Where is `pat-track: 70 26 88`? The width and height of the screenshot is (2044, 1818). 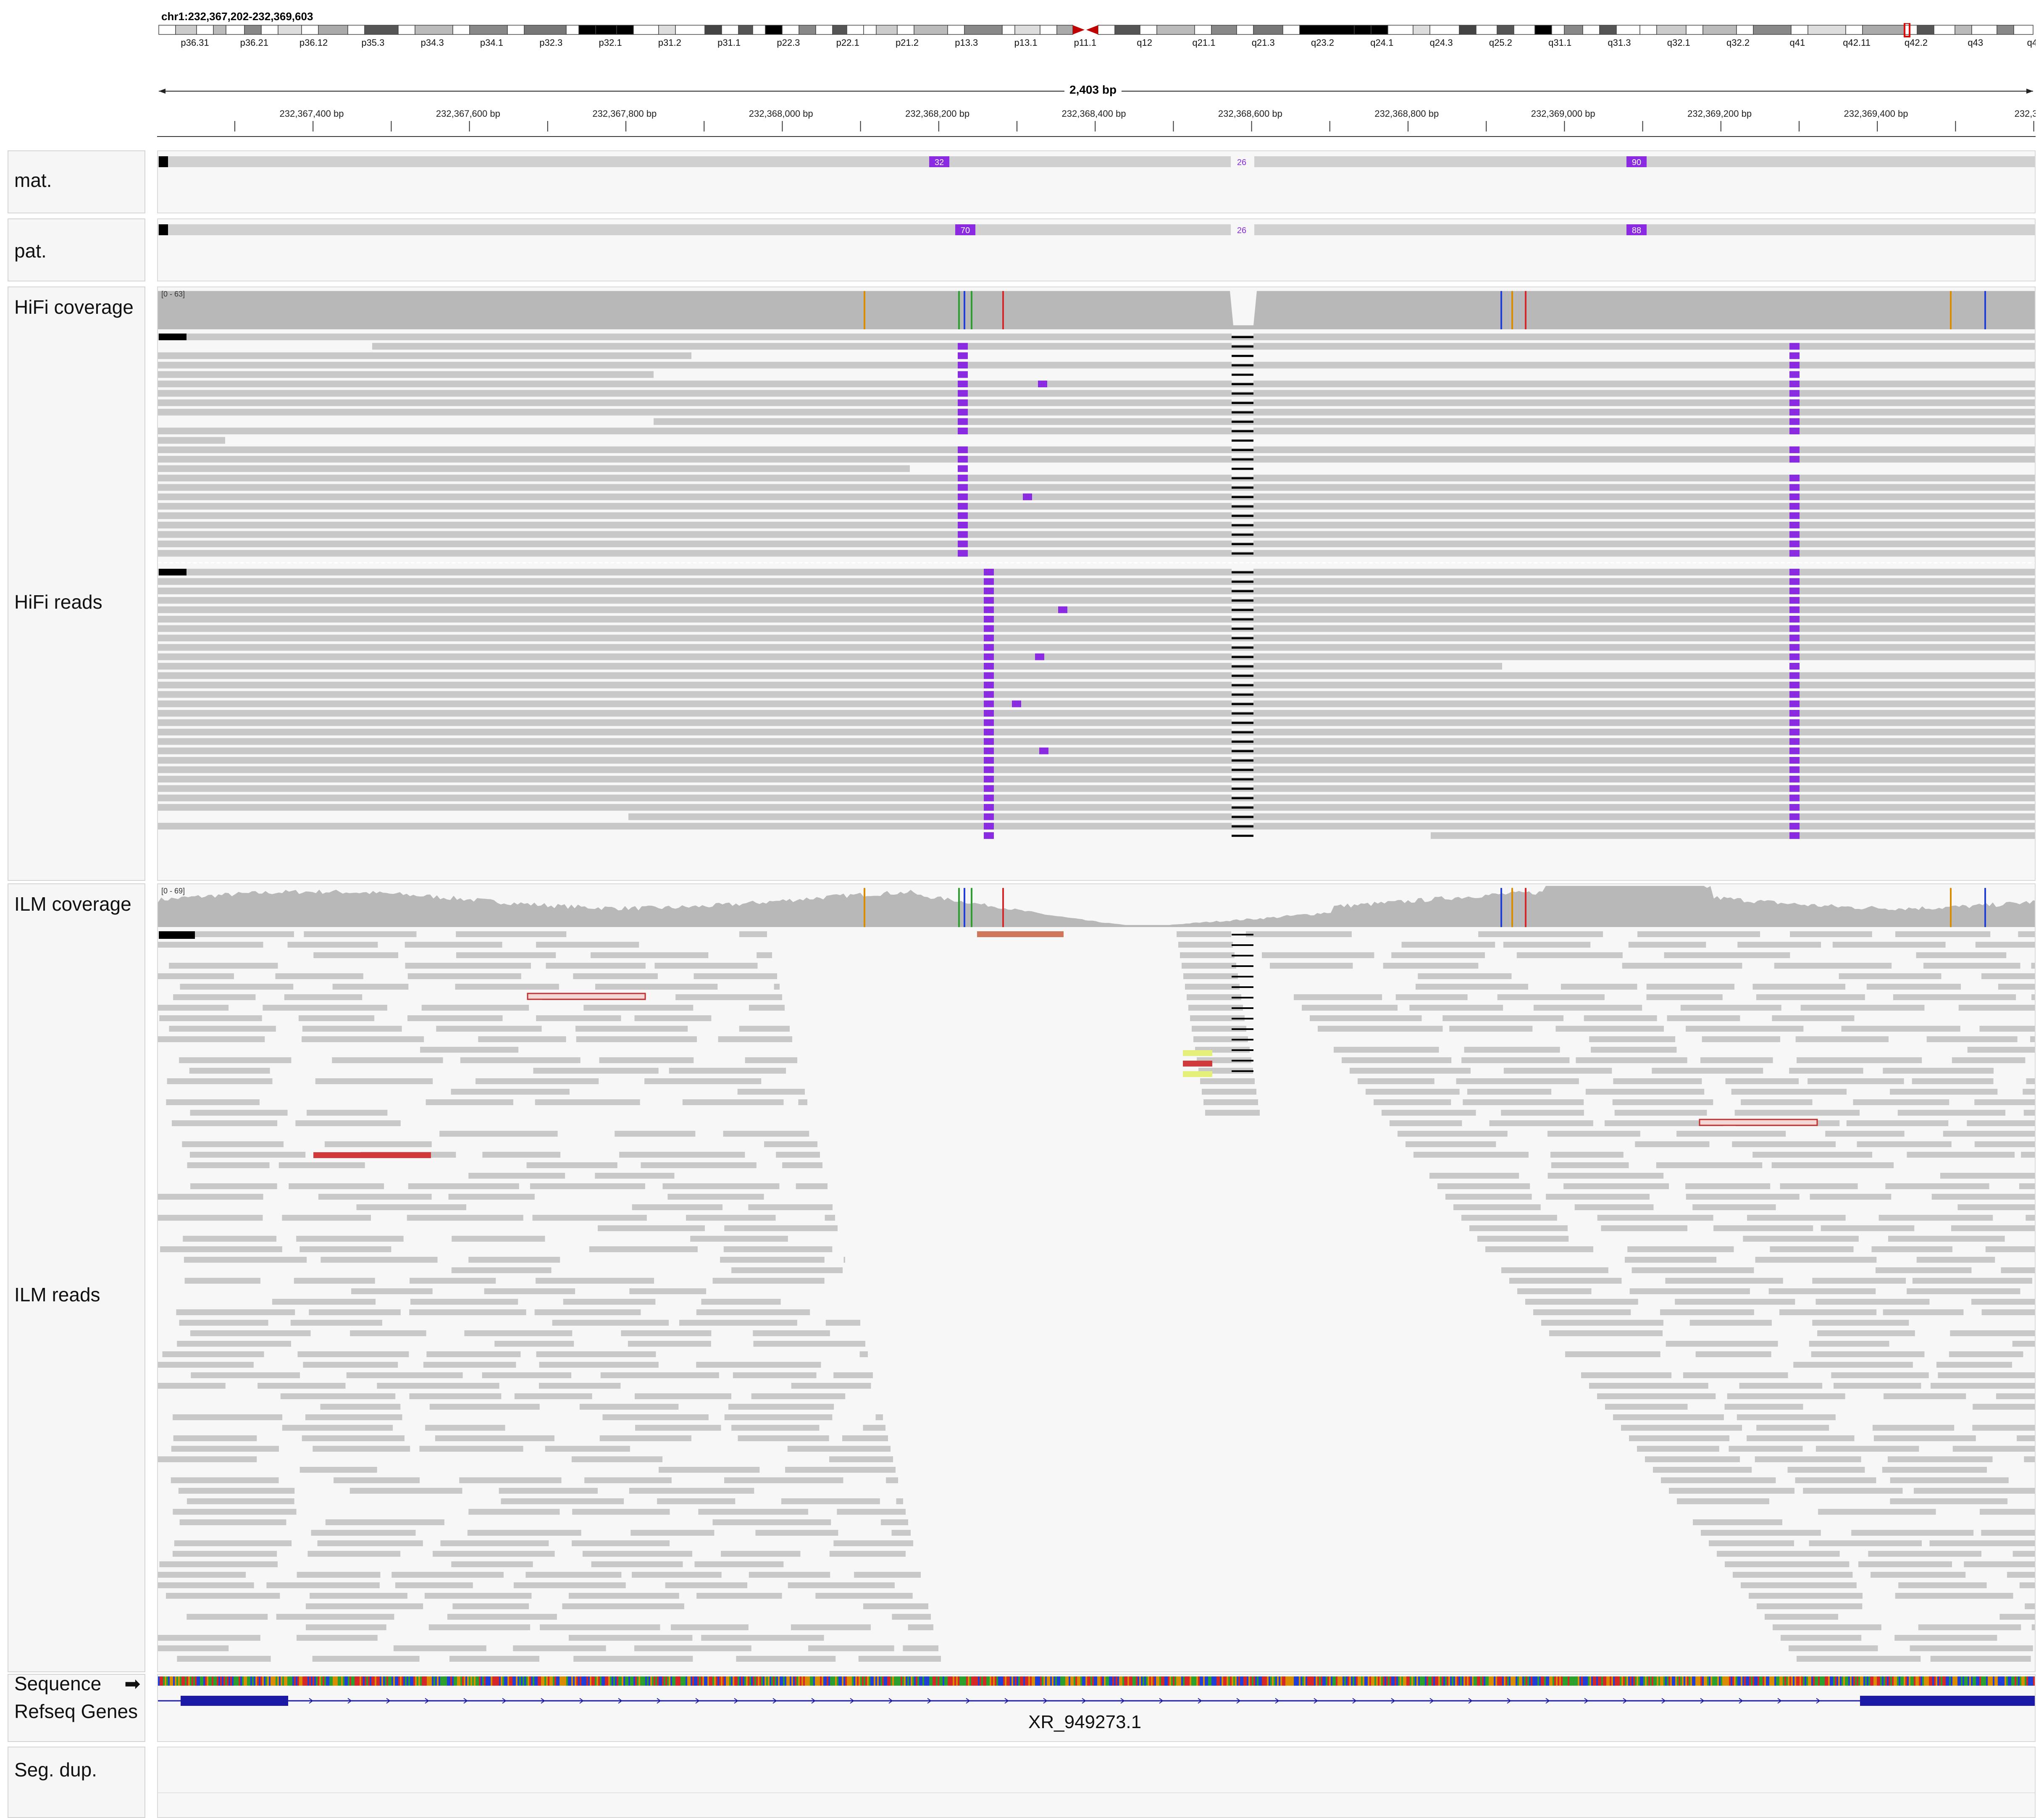 pat-track: 70 26 88 is located at coordinates (1096, 249).